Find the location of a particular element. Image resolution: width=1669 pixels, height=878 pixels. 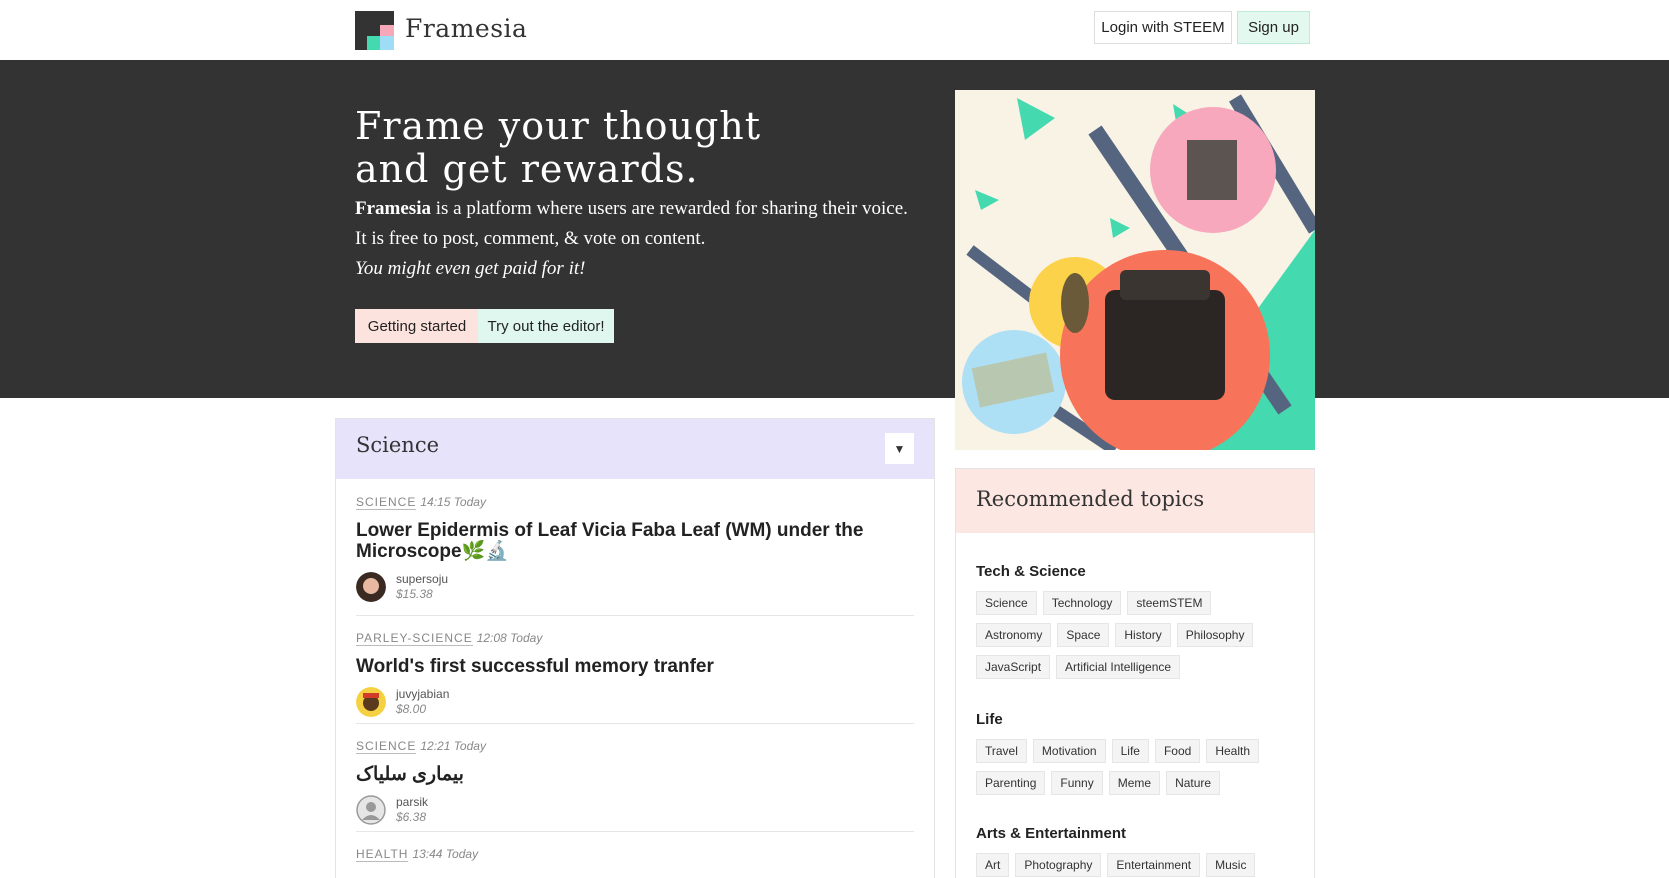

post-payout: $6.38 is located at coordinates (411, 817).